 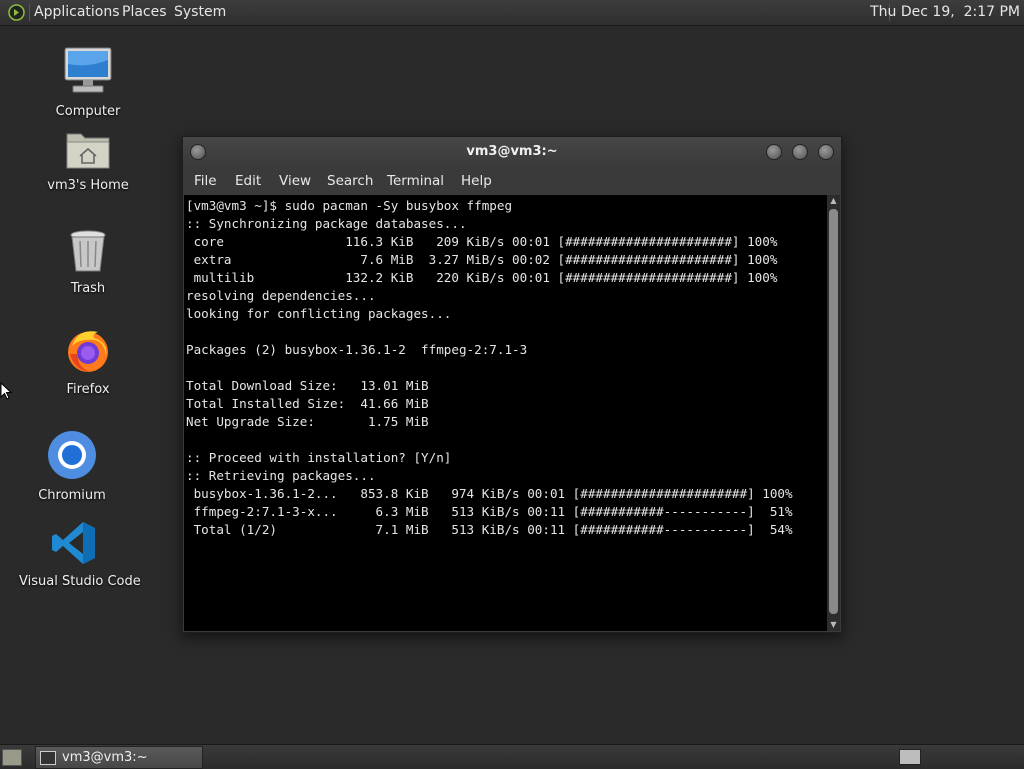 What do you see at coordinates (307, 385) in the screenshot?
I see `terminal-line: Total Download Size: 13.01 MiB` at bounding box center [307, 385].